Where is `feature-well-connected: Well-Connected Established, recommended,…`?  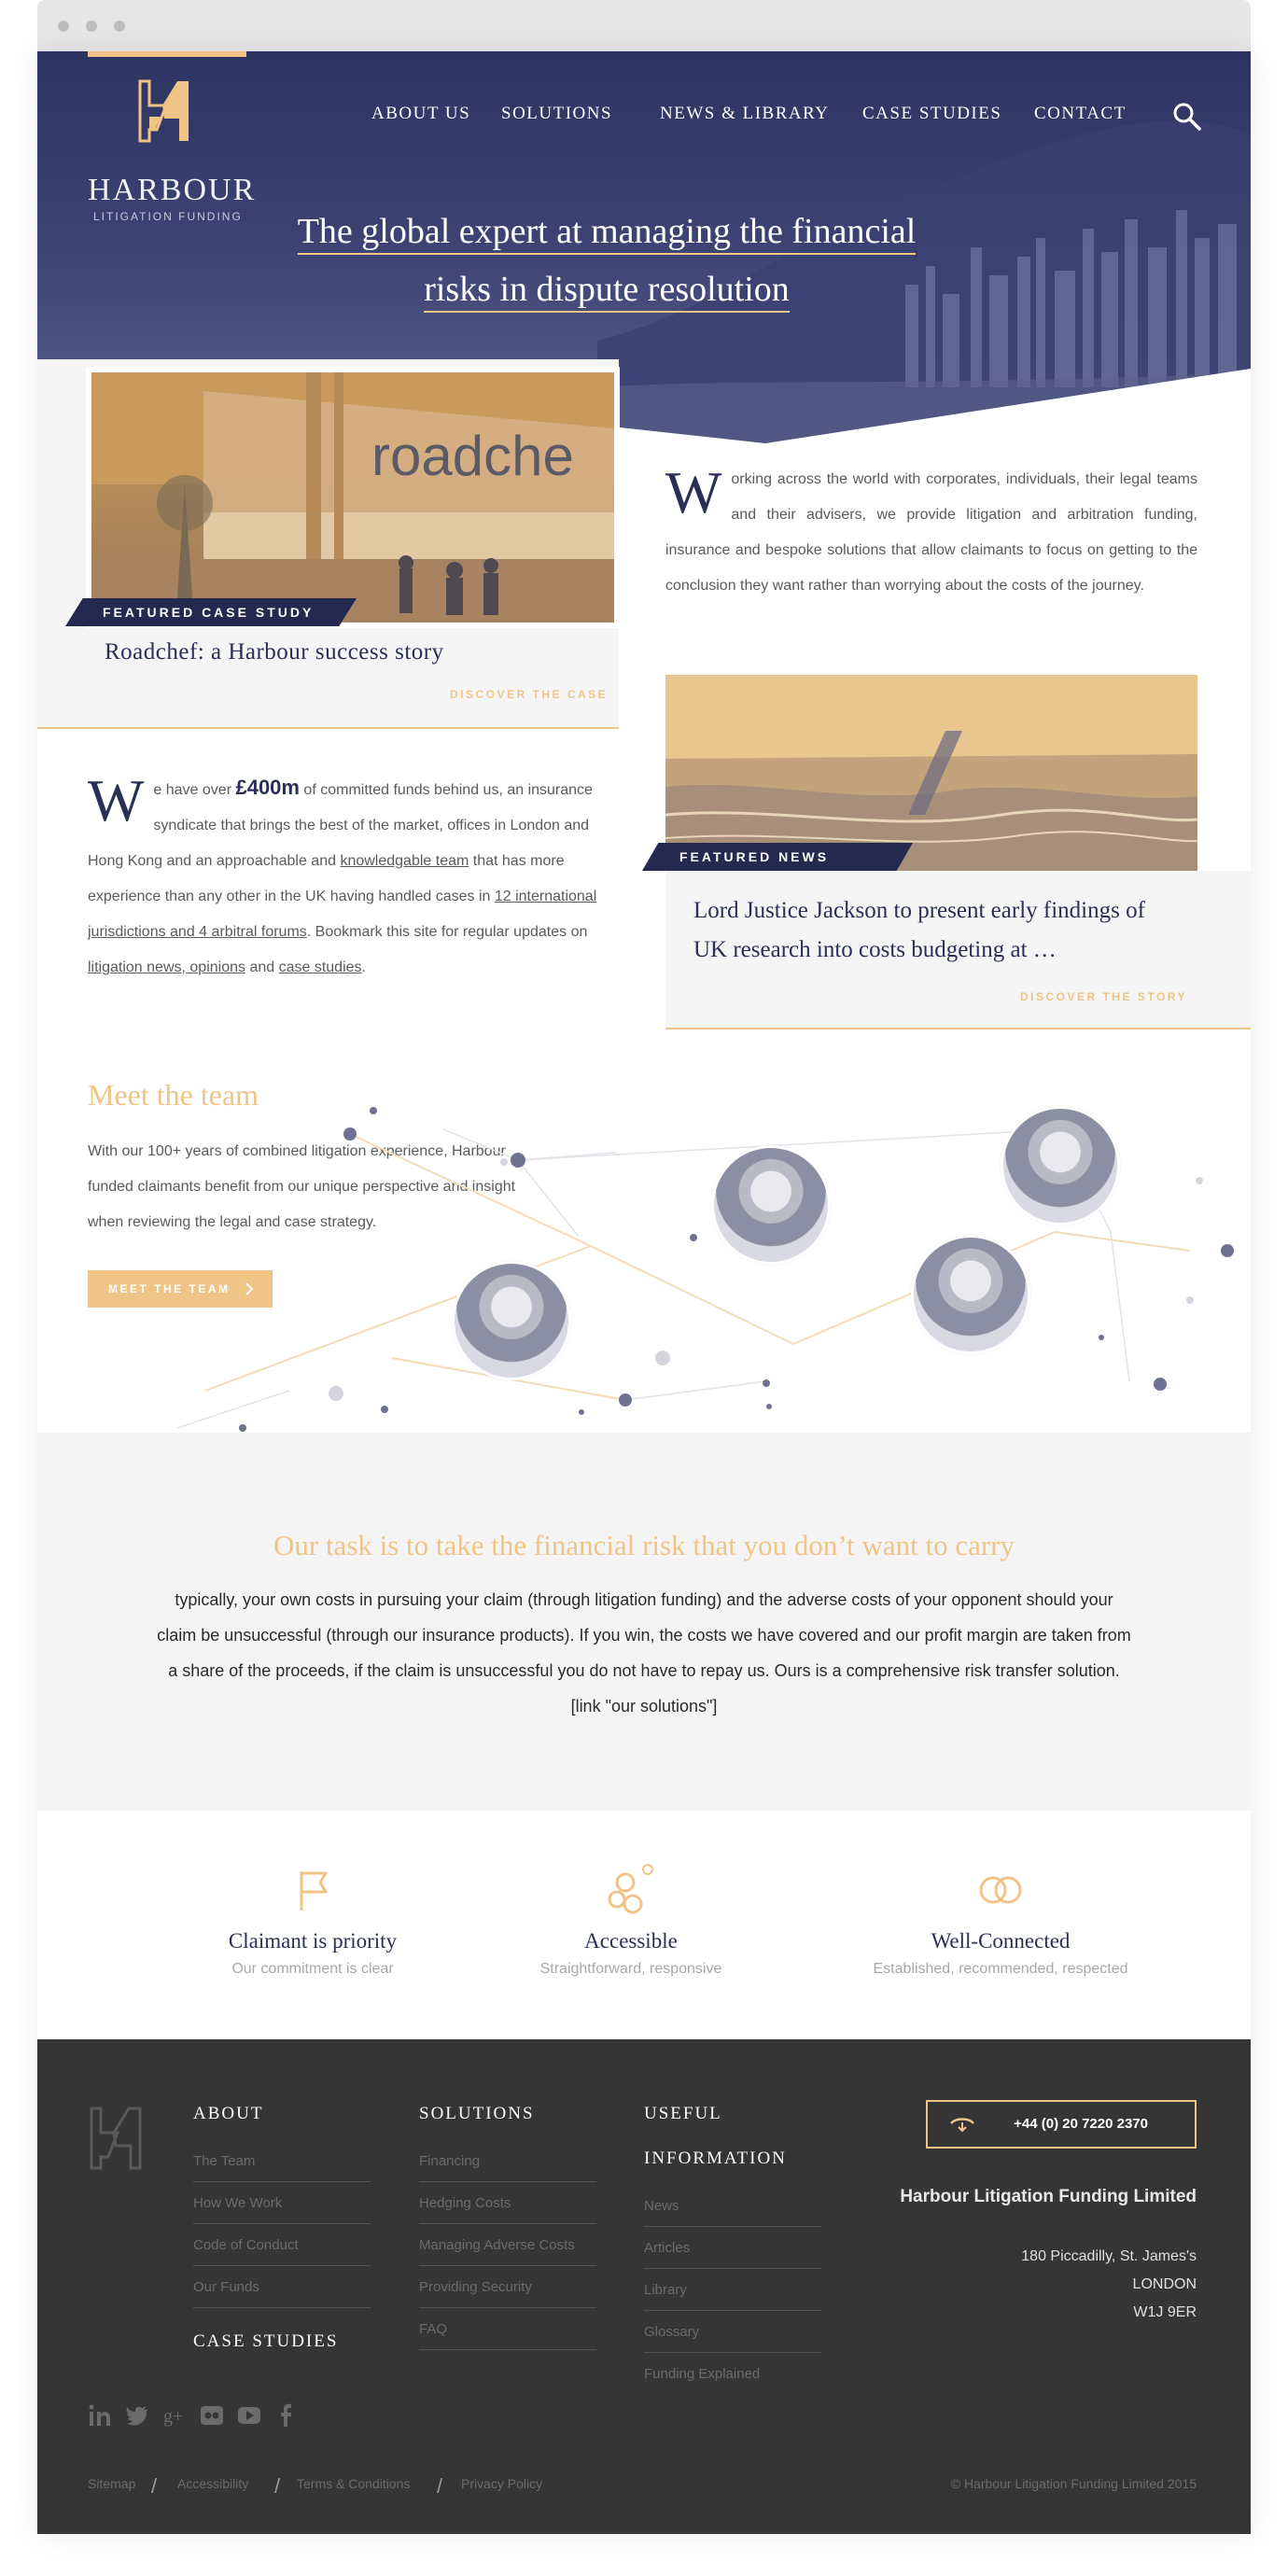 feature-well-connected: Well-Connected Established, recommended,… is located at coordinates (1001, 1920).